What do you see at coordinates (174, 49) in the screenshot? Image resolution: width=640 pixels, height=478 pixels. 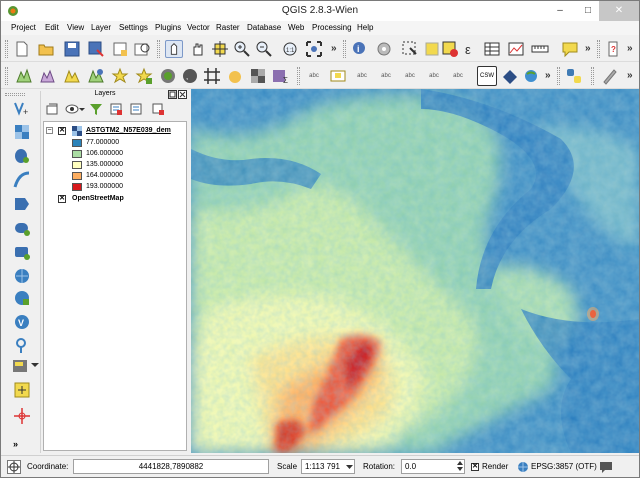 I see `pan-map-icon` at bounding box center [174, 49].